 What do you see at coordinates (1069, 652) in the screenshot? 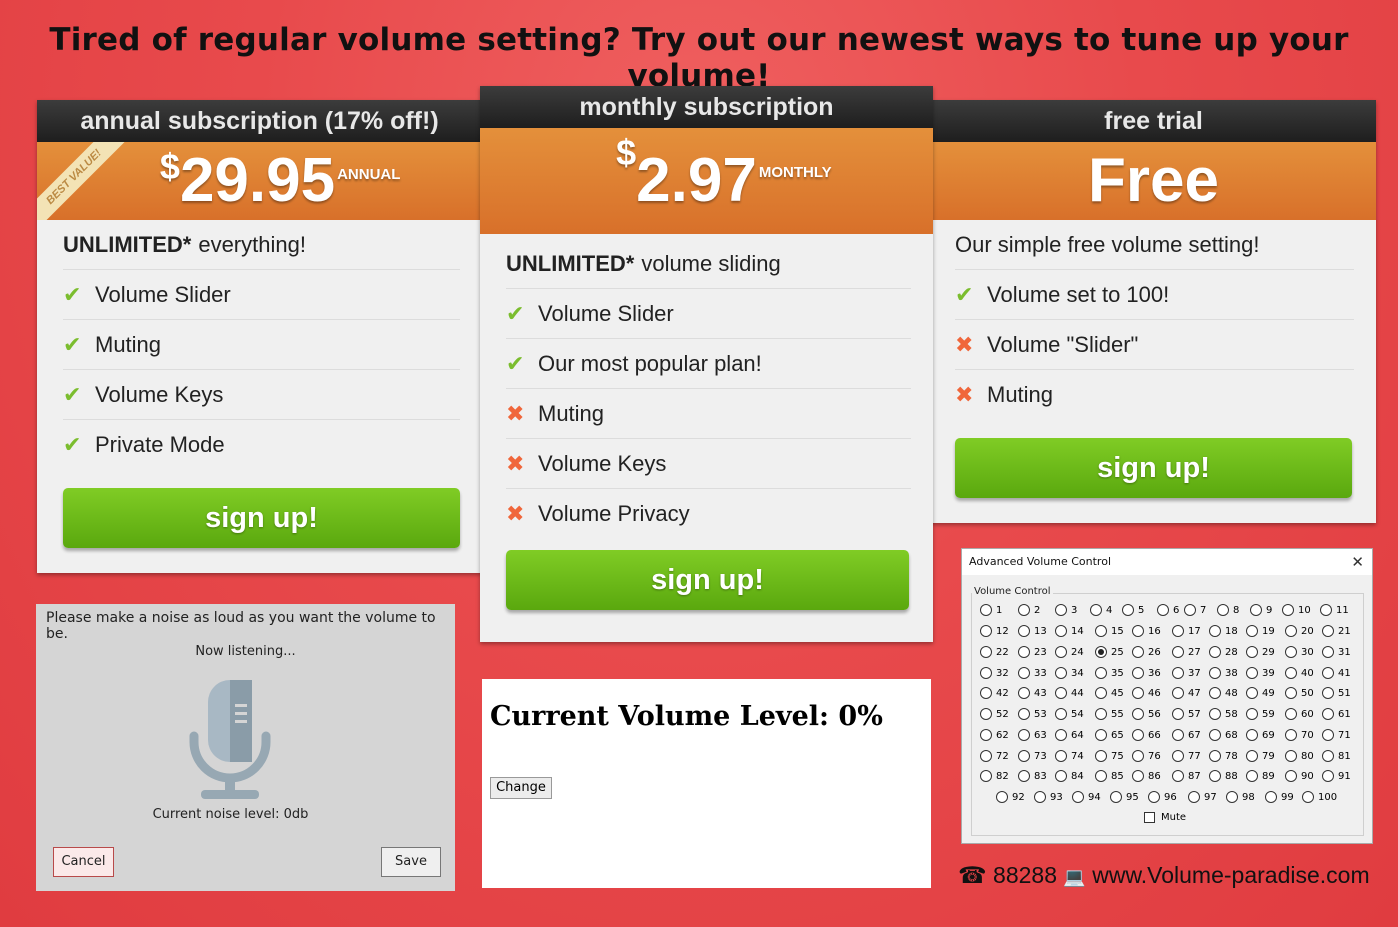
I see `volume-radio-24: 24` at bounding box center [1069, 652].